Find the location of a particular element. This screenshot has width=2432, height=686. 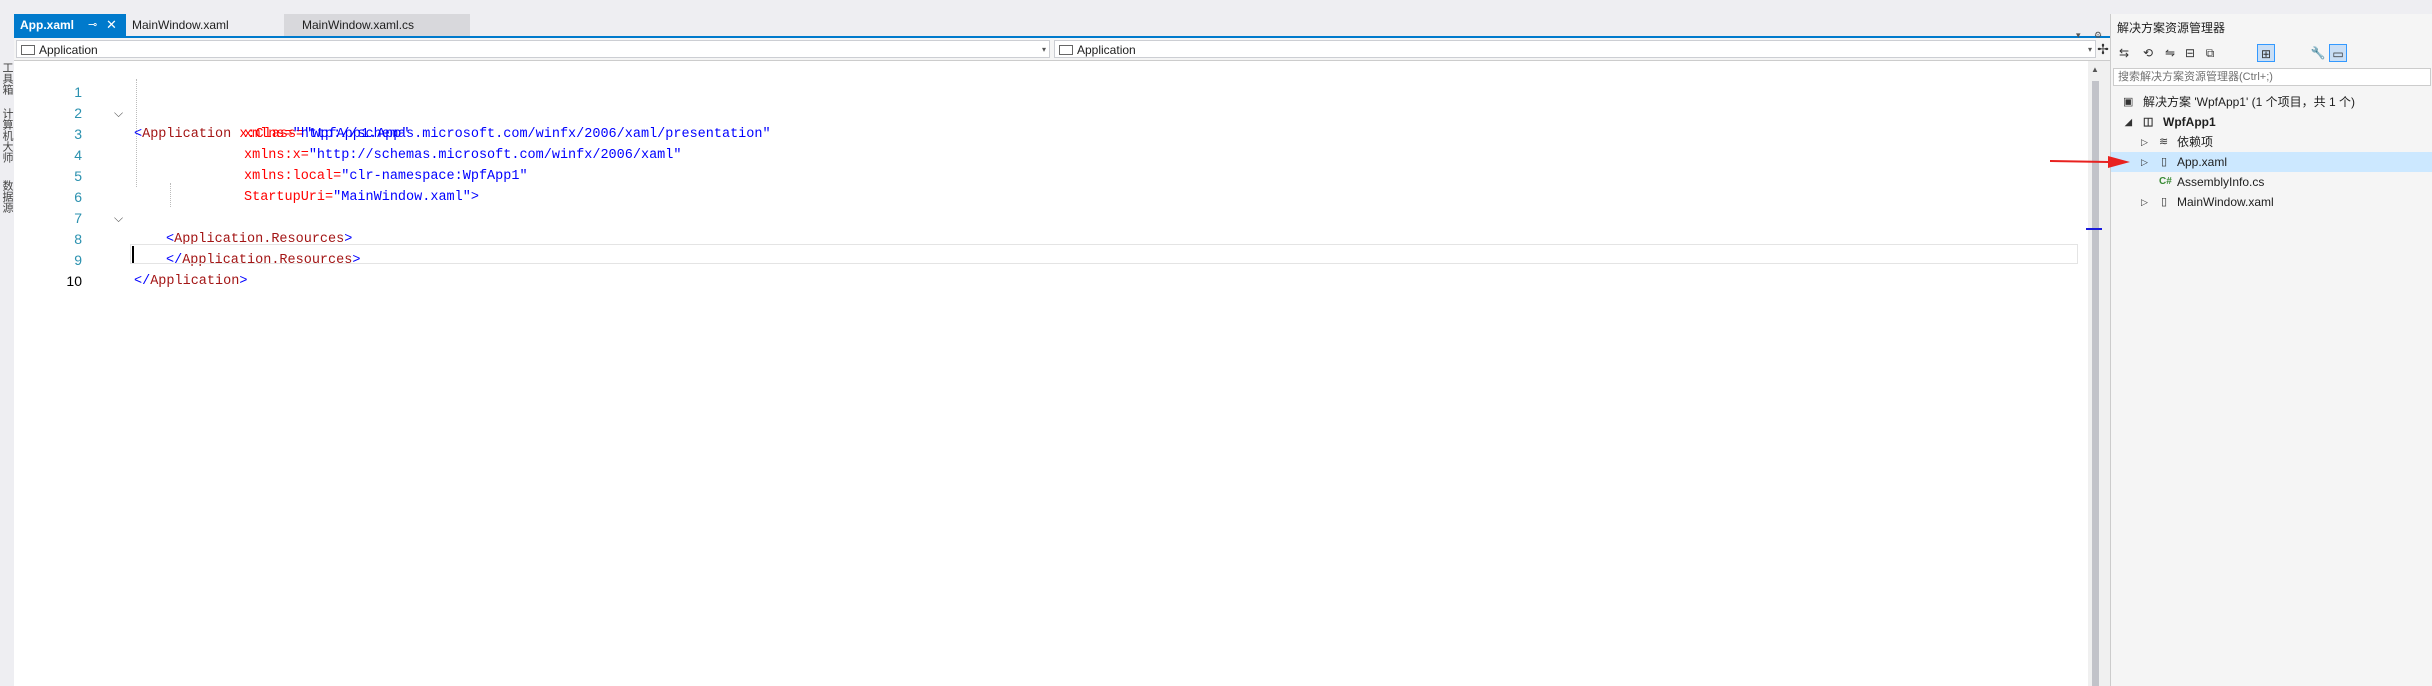

solution-explorer-toolbar: ⇆ ⟲ ⇋ ⊟ ⧉ ⊞ 🔧 ▭ is located at coordinates (2271, 54).